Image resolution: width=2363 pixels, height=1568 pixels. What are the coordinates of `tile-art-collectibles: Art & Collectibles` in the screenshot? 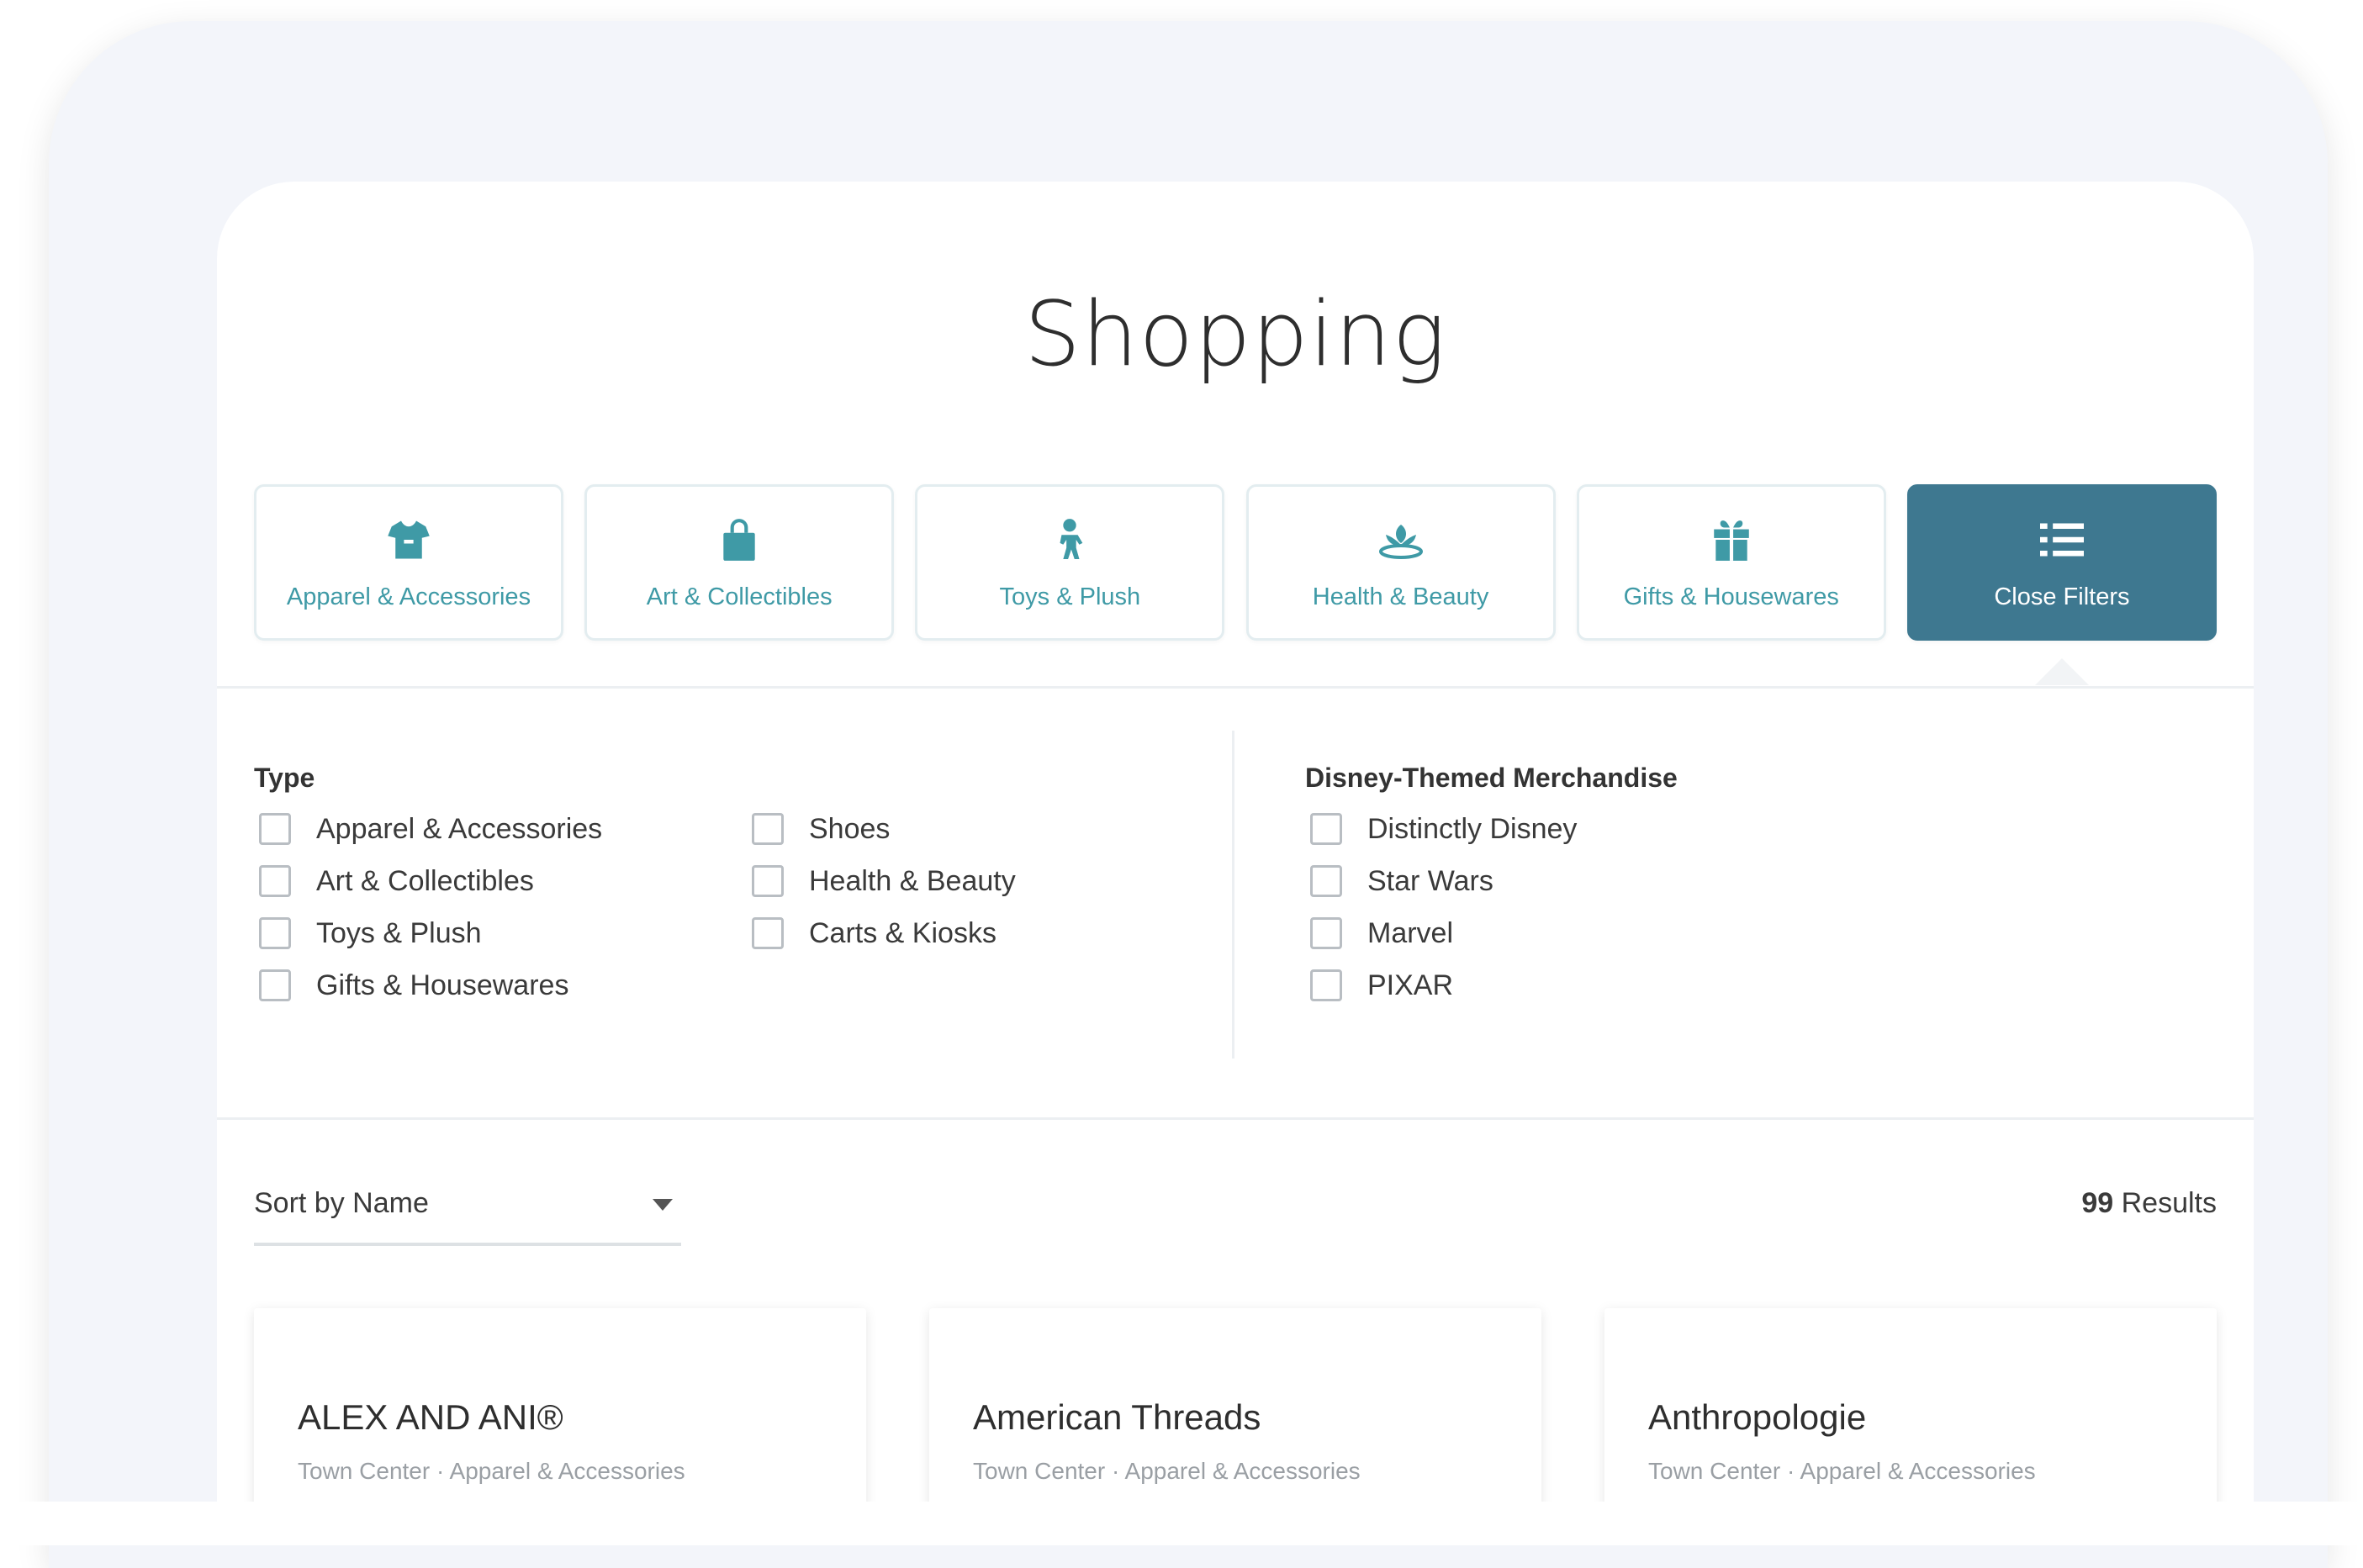 It's located at (739, 562).